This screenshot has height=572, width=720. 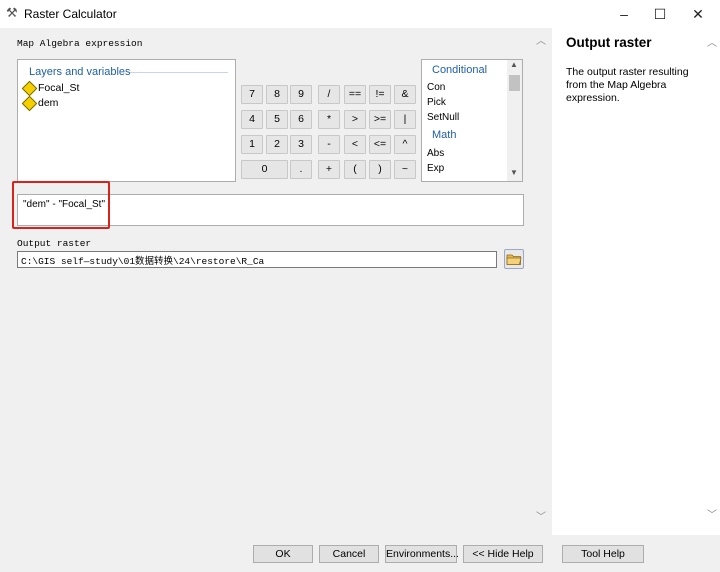 What do you see at coordinates (435, 153) in the screenshot?
I see `function-abs: Abs` at bounding box center [435, 153].